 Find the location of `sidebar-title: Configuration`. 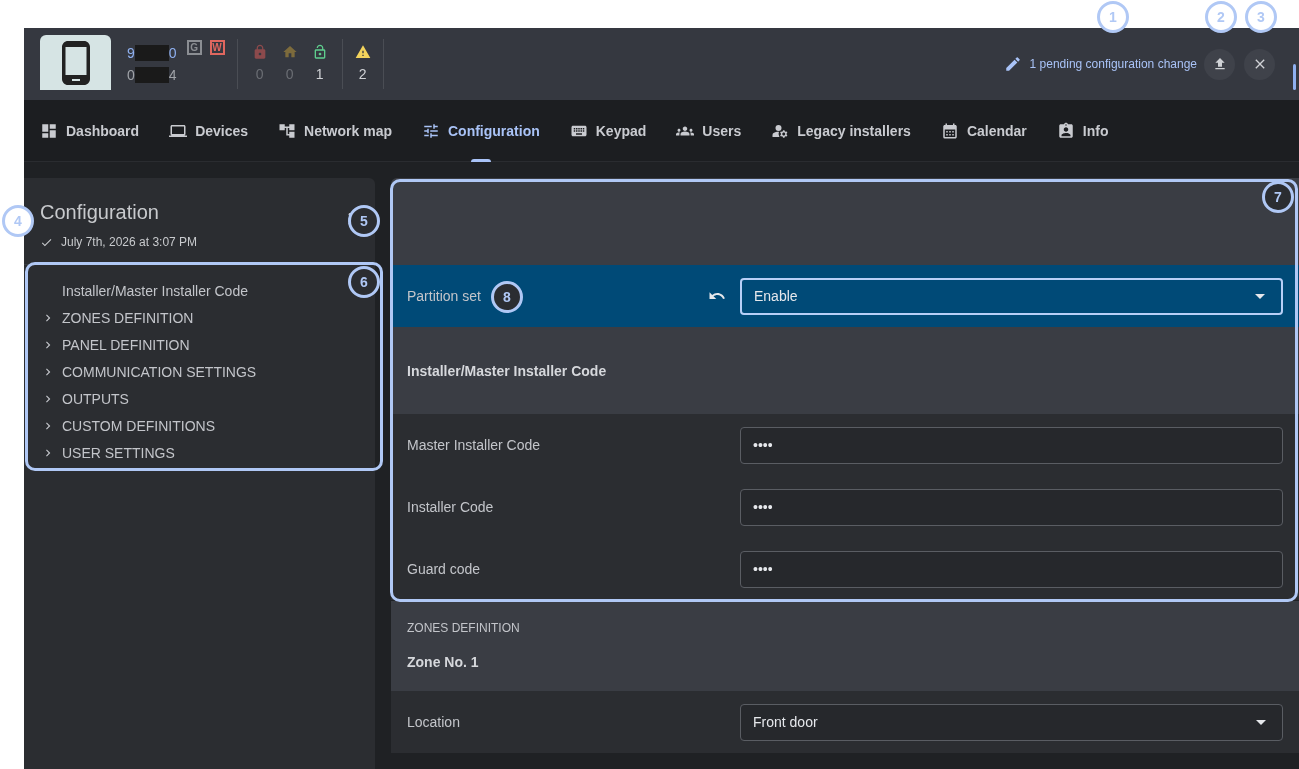

sidebar-title: Configuration is located at coordinates (100, 212).